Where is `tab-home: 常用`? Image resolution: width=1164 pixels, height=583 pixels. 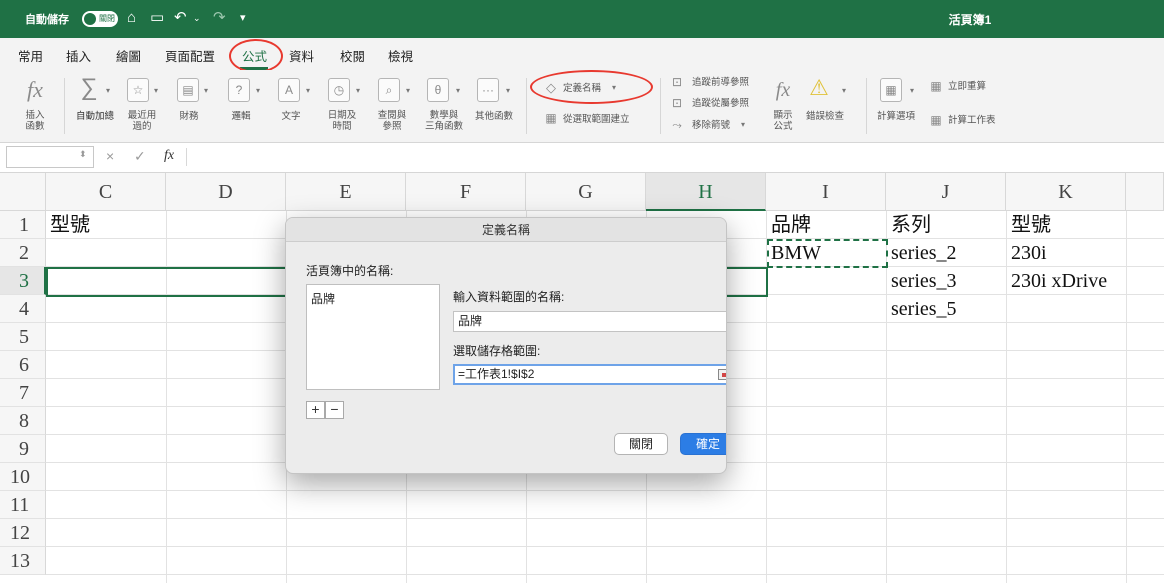
tab-home: 常用 is located at coordinates (30, 55).